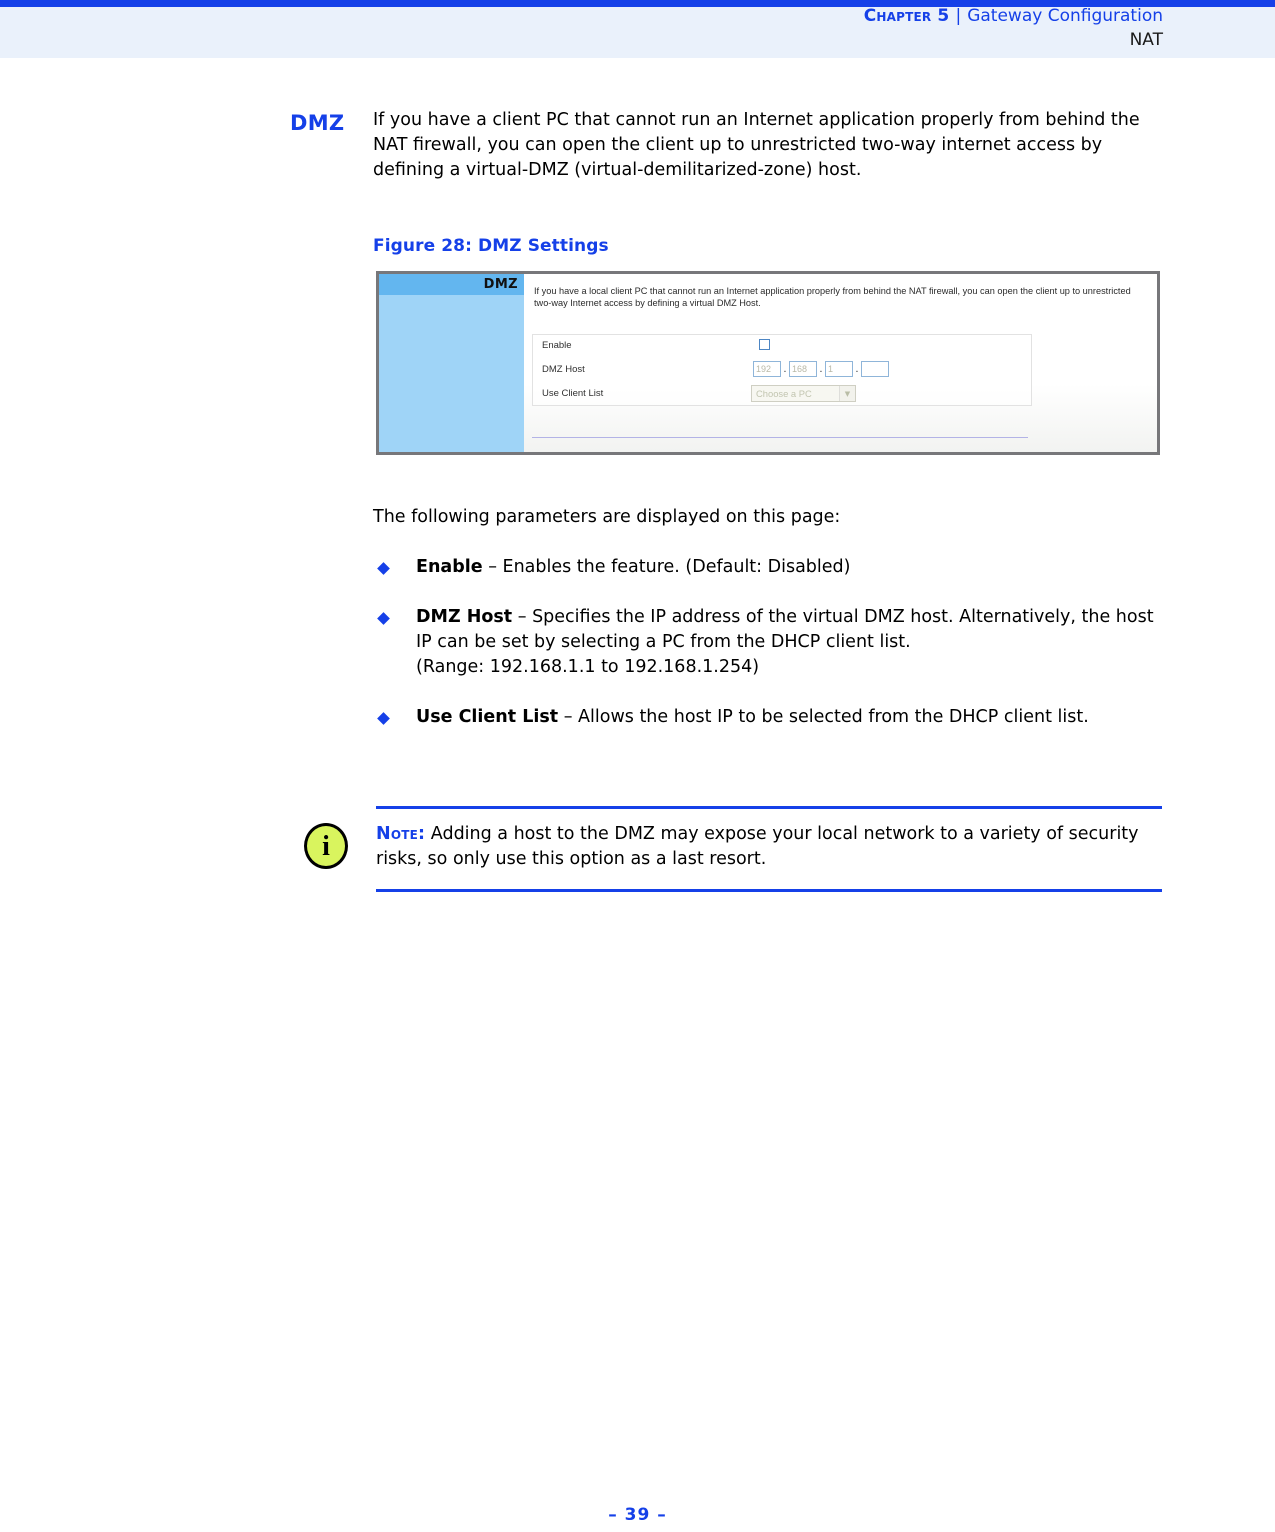  Describe the element at coordinates (464, 617) in the screenshot. I see `param-term: DMZ Host` at that location.